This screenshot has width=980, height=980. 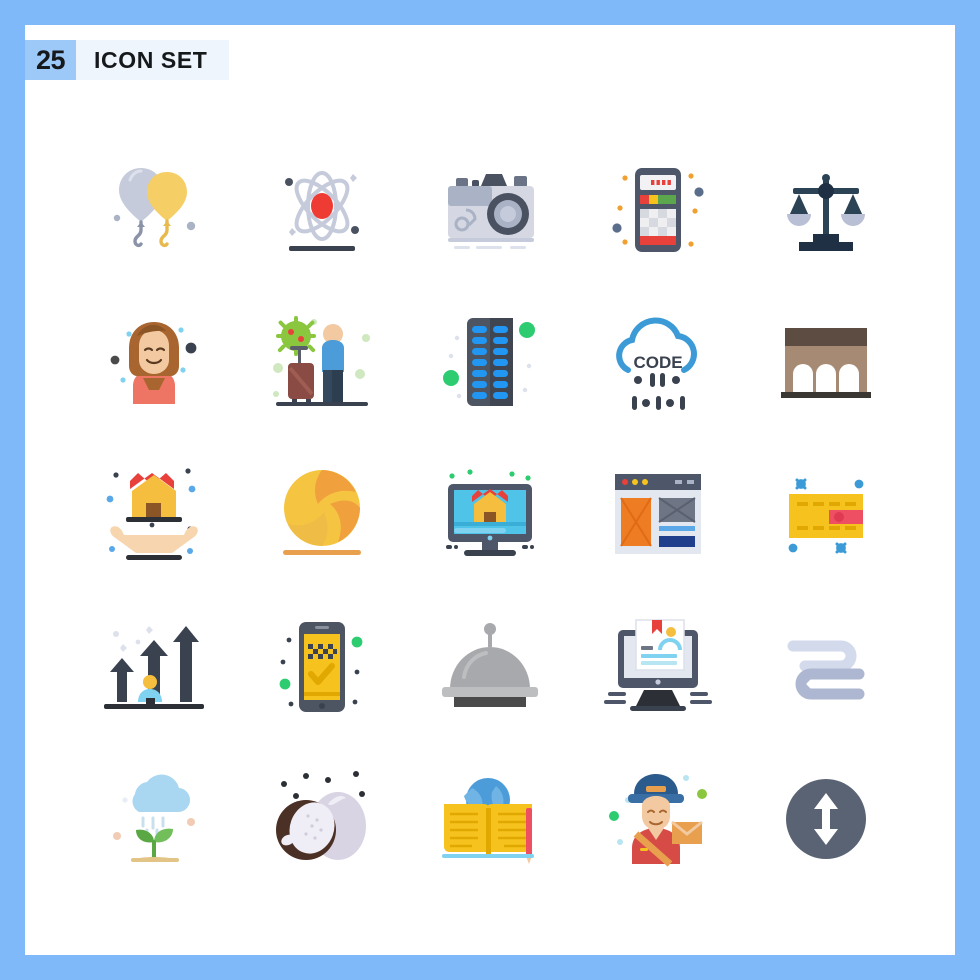 What do you see at coordinates (826, 667) in the screenshot?
I see `icon-cell-zigzag-path` at bounding box center [826, 667].